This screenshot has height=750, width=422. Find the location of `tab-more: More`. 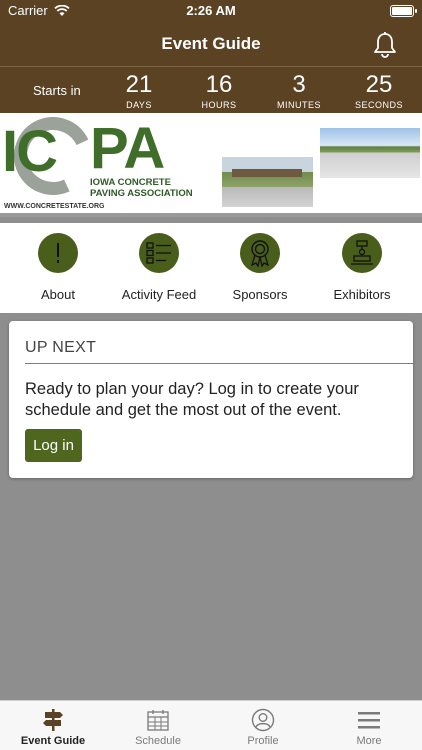

tab-more: More is located at coordinates (369, 727).